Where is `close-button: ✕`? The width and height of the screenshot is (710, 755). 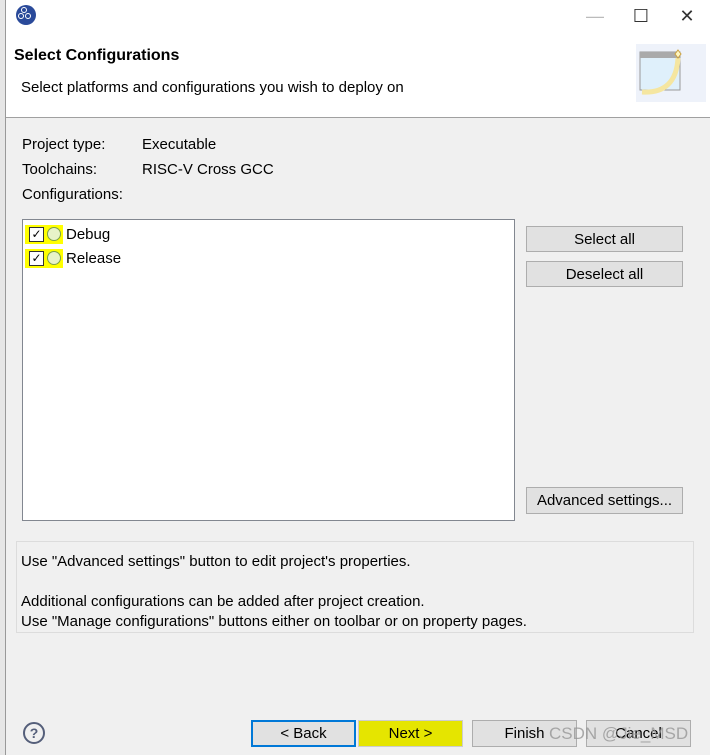
close-button: ✕ is located at coordinates (687, 16).